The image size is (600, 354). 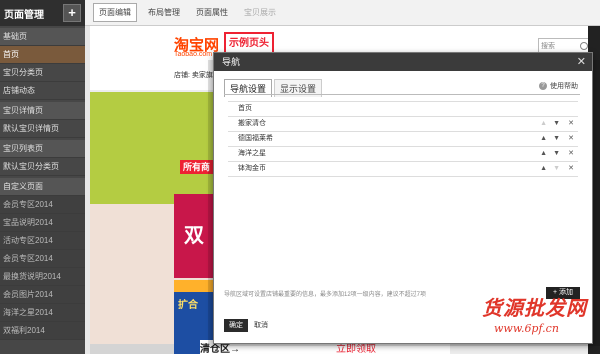 What do you see at coordinates (255, 138) in the screenshot?
I see `nav-item-label: 德国福莱希` at bounding box center [255, 138].